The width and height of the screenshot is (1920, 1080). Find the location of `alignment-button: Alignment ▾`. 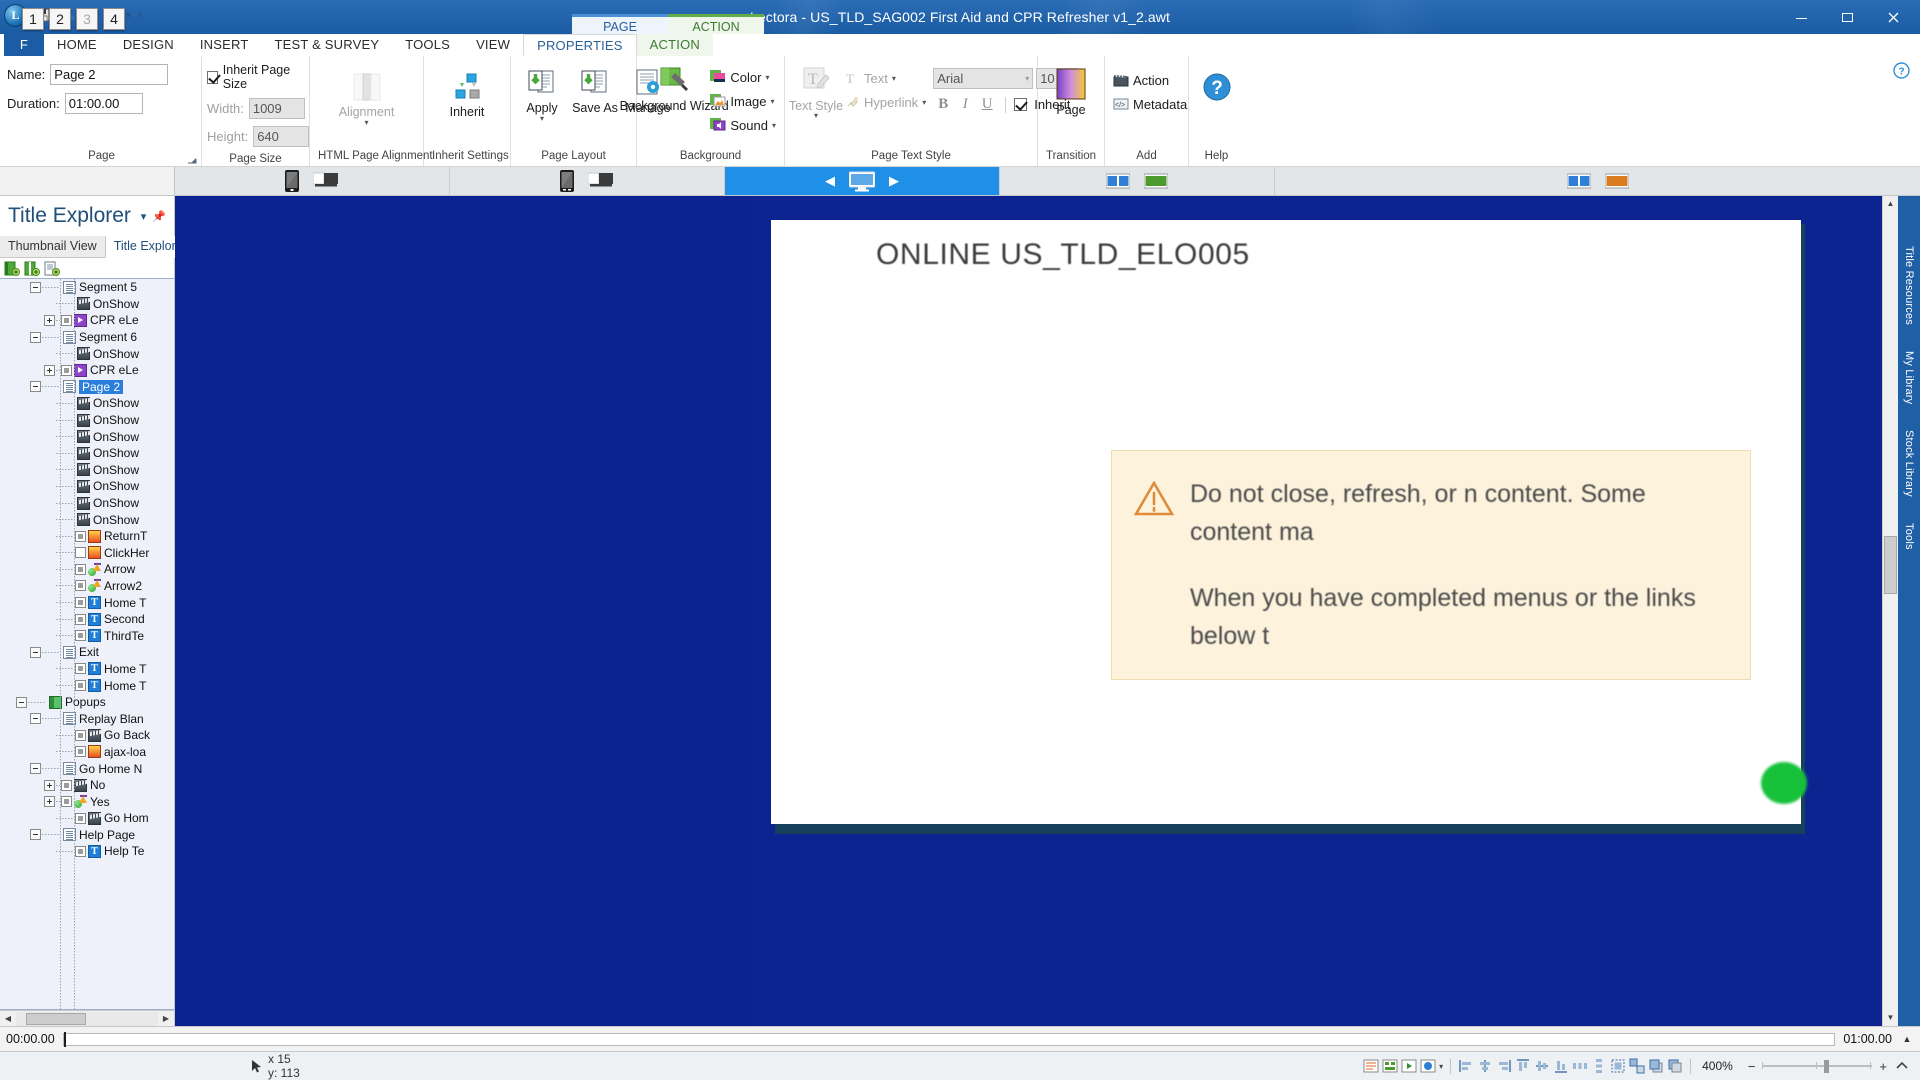

alignment-button: Alignment ▾ is located at coordinates (367, 97).